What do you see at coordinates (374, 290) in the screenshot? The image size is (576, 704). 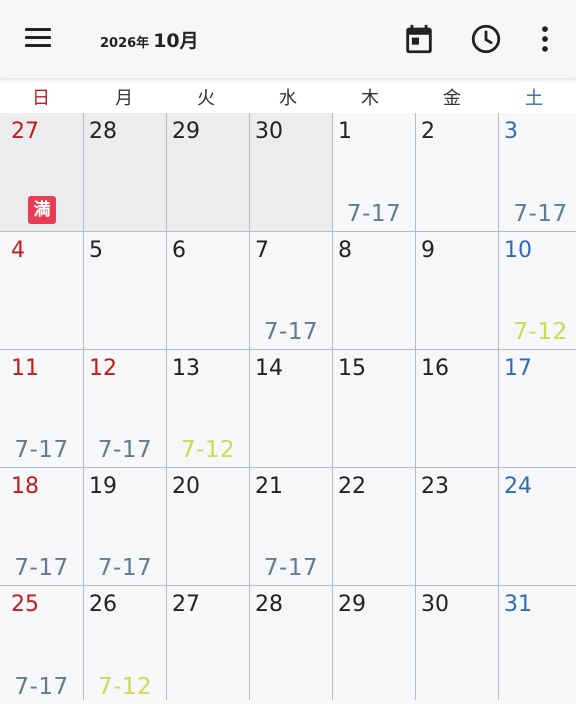 I see `day-cell: 8` at bounding box center [374, 290].